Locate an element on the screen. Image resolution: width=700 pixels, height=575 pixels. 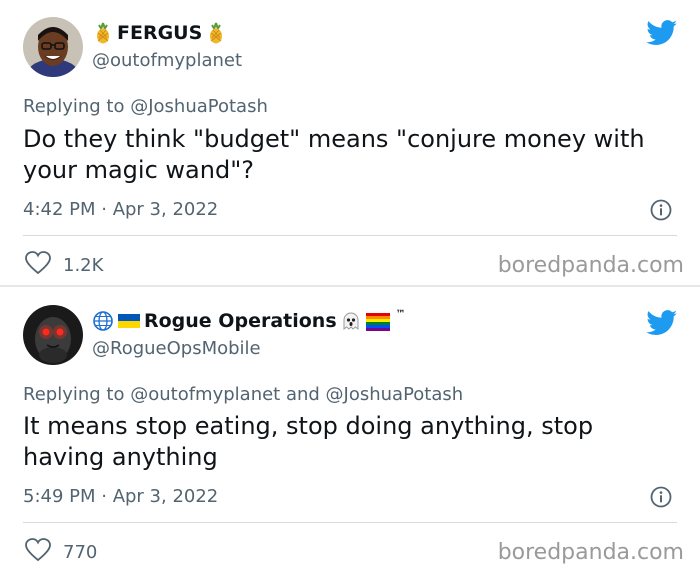
display-name-row: Rogue Operations ™ is located at coordinates (249, 320).